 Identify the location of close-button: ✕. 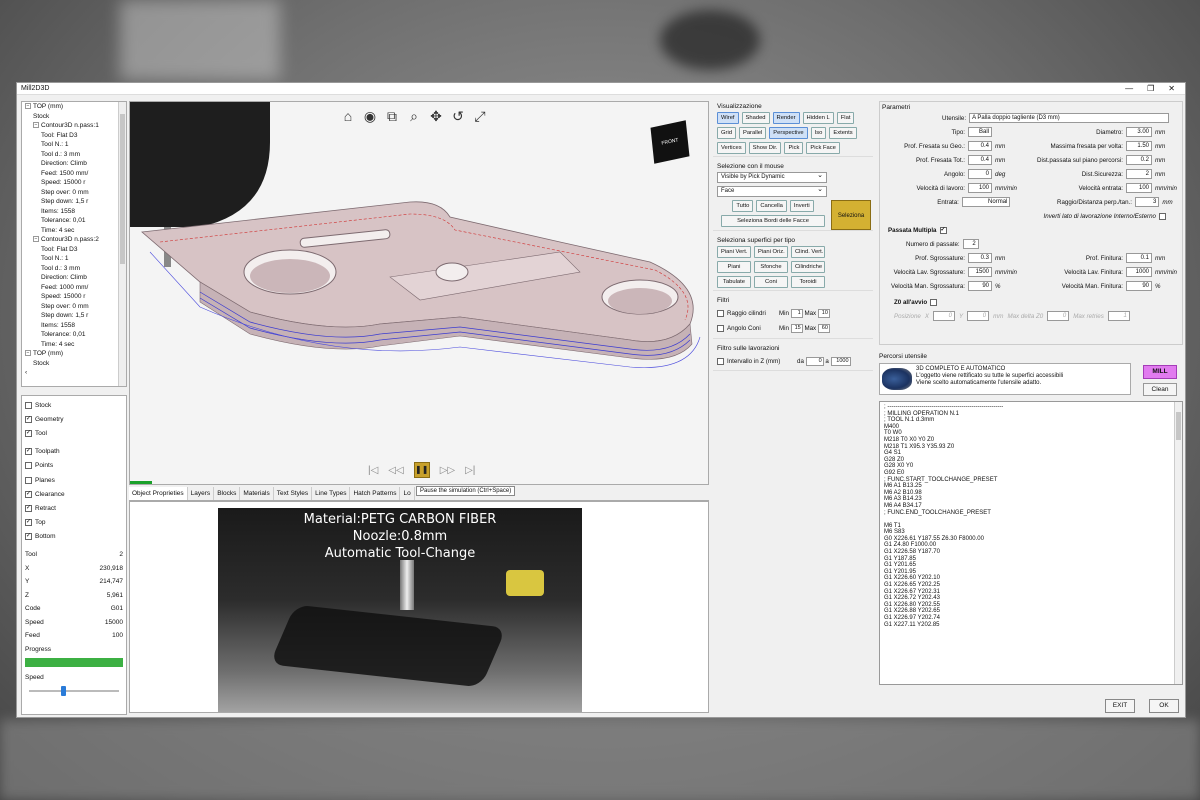
(1171, 88).